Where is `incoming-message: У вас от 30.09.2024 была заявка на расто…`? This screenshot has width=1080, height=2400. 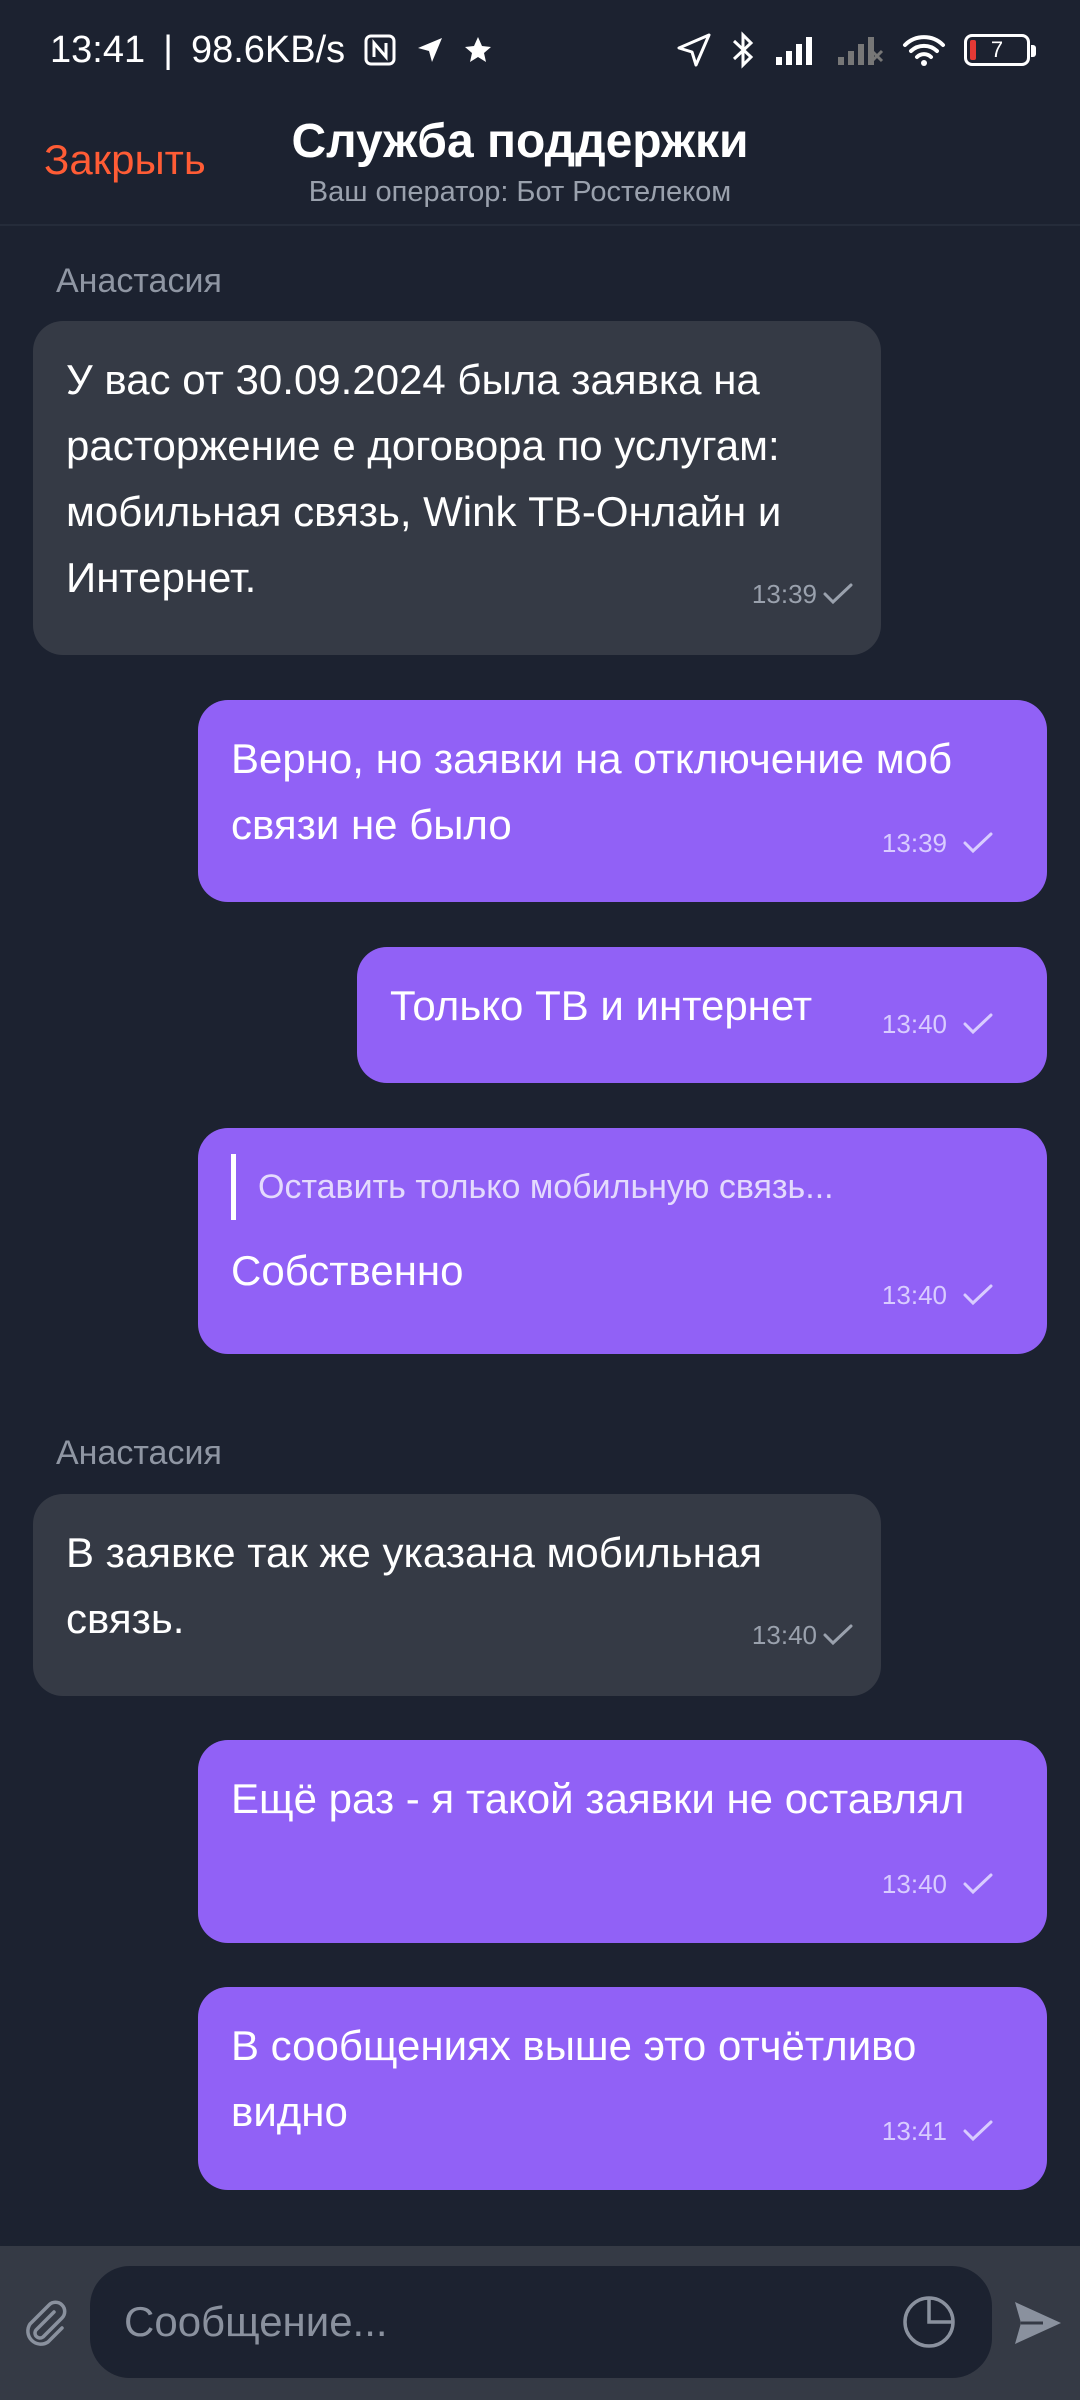
incoming-message: У вас от 30.09.2024 была заявка на расто… is located at coordinates (457, 488).